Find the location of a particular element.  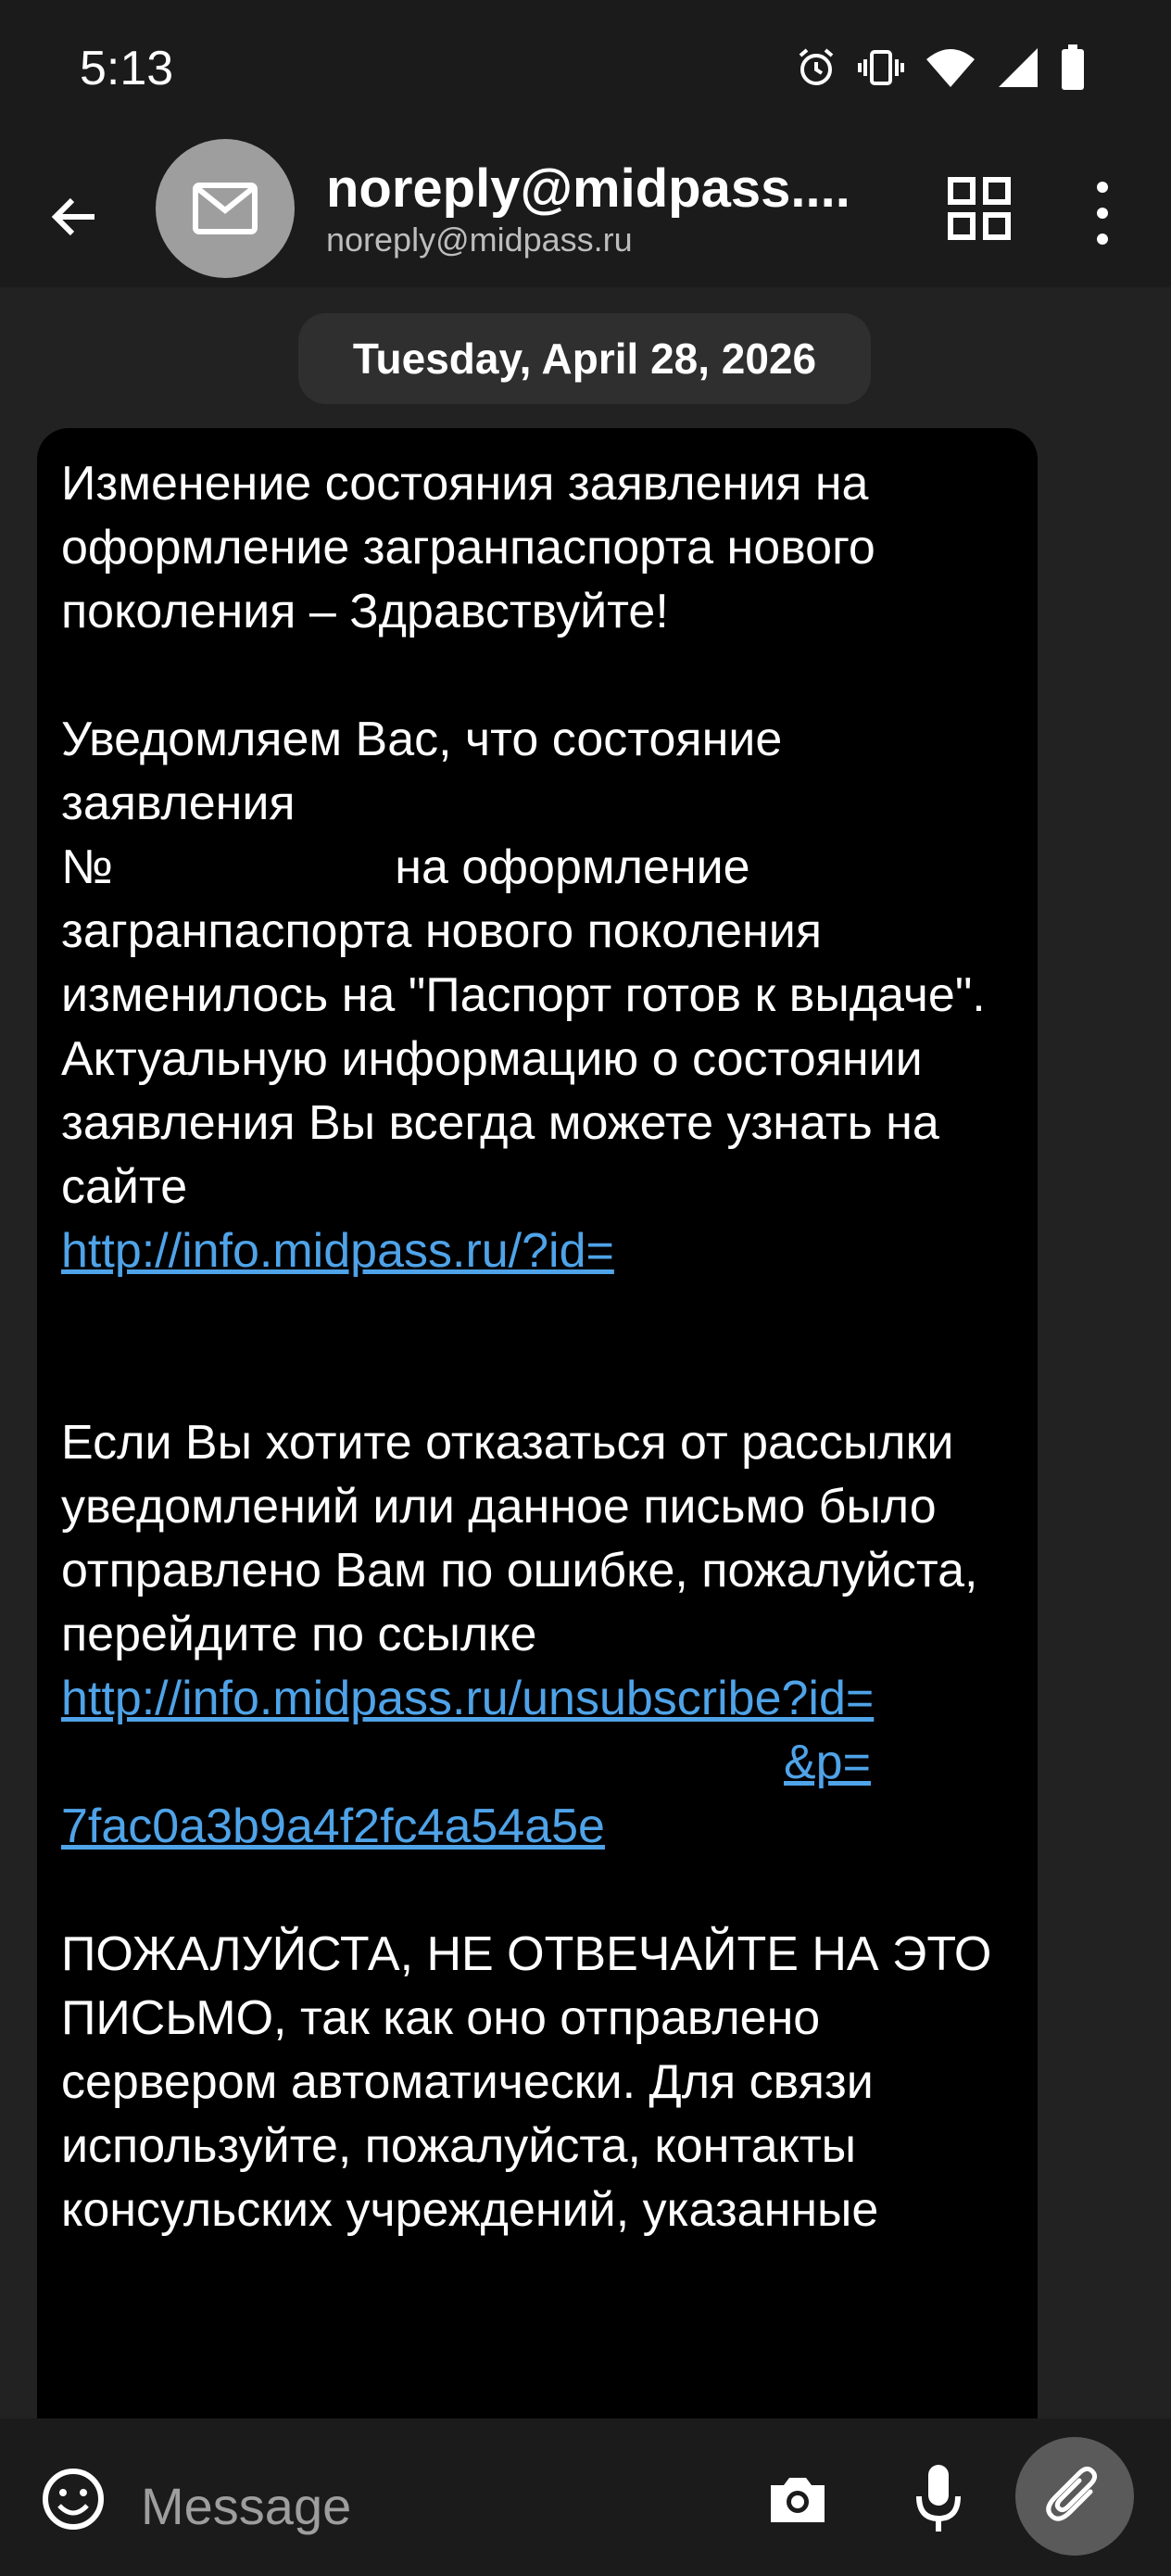

unsubscribe-link-line3: 7fac0a3b9a4f2fc4a54a5e is located at coordinates (333, 1826).